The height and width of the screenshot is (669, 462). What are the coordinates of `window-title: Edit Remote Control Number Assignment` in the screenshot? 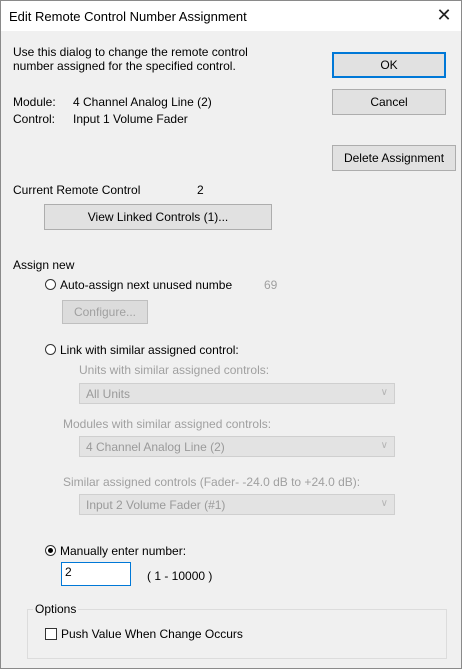 It's located at (128, 16).